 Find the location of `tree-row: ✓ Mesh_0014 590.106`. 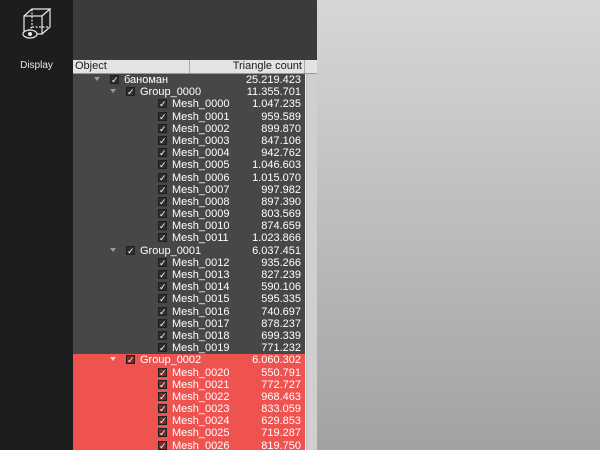

tree-row: ✓ Mesh_0014 590.106 is located at coordinates (189, 287).